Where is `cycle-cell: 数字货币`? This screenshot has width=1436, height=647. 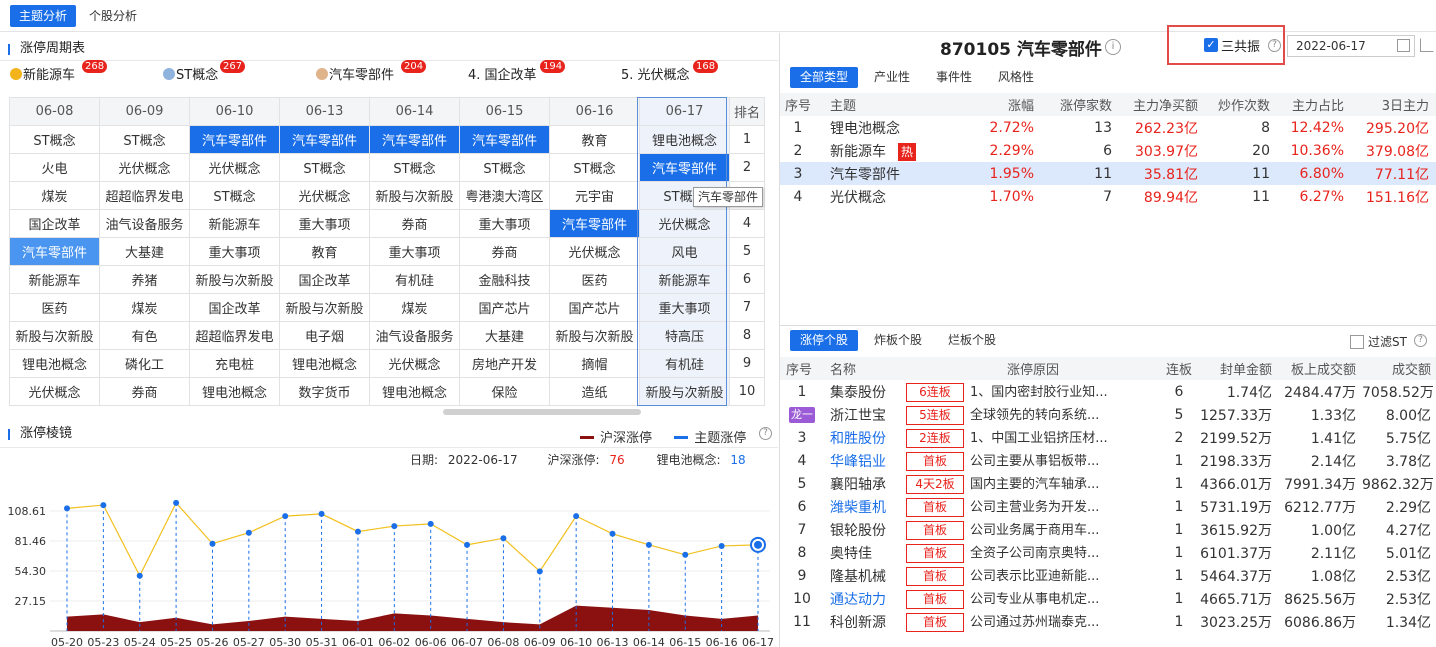 cycle-cell: 数字货币 is located at coordinates (324, 391).